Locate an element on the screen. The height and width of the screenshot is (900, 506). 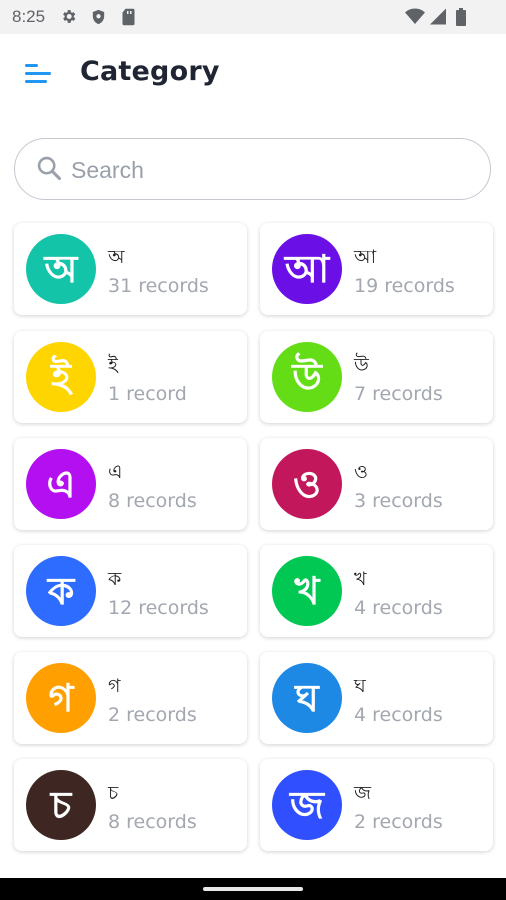
menu-button is located at coordinates (39, 75).